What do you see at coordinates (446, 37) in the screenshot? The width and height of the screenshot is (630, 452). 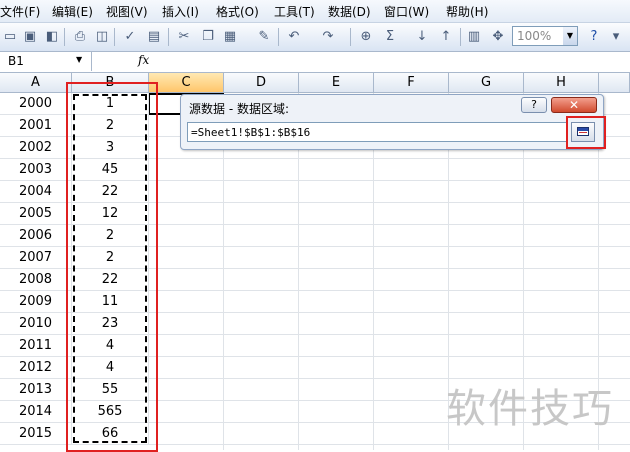 I see `sort-descending-icon: ↑` at bounding box center [446, 37].